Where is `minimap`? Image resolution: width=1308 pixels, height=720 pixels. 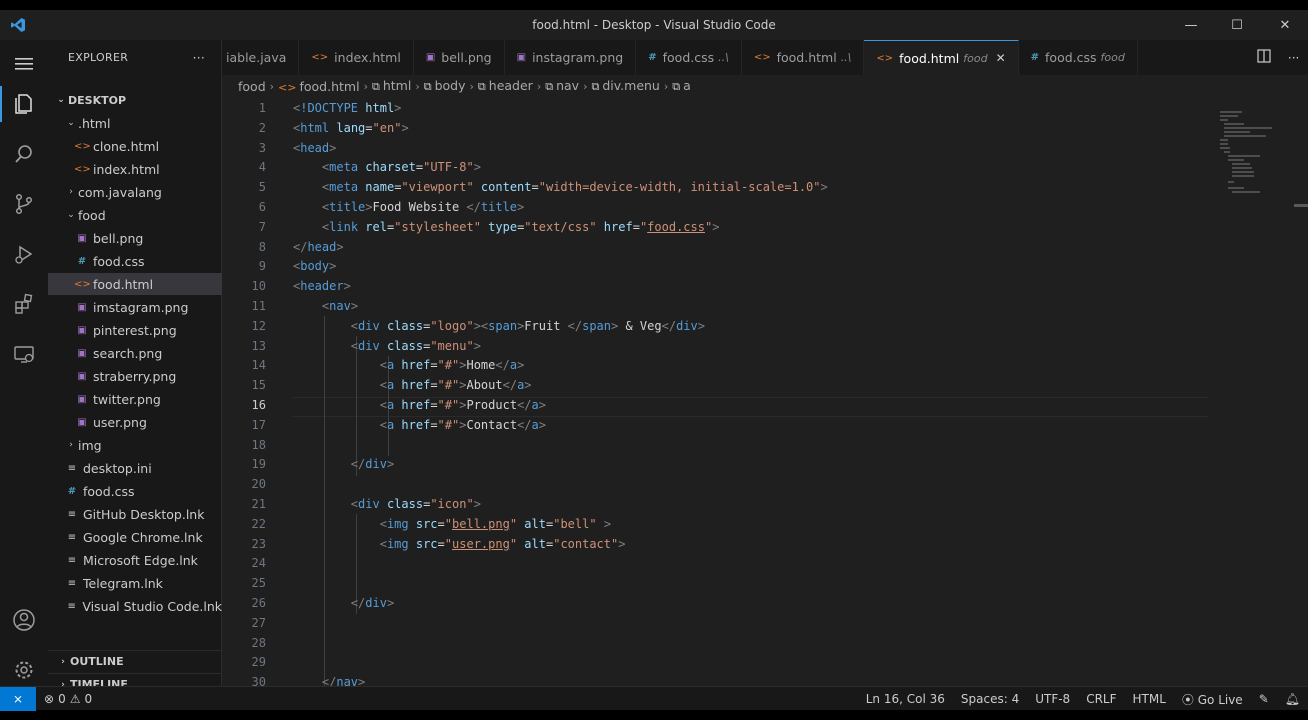
minimap is located at coordinates (1255, 152).